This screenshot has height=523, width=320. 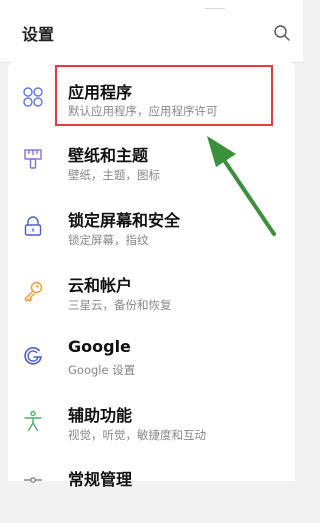 What do you see at coordinates (33, 291) in the screenshot?
I see `key-icon` at bounding box center [33, 291].